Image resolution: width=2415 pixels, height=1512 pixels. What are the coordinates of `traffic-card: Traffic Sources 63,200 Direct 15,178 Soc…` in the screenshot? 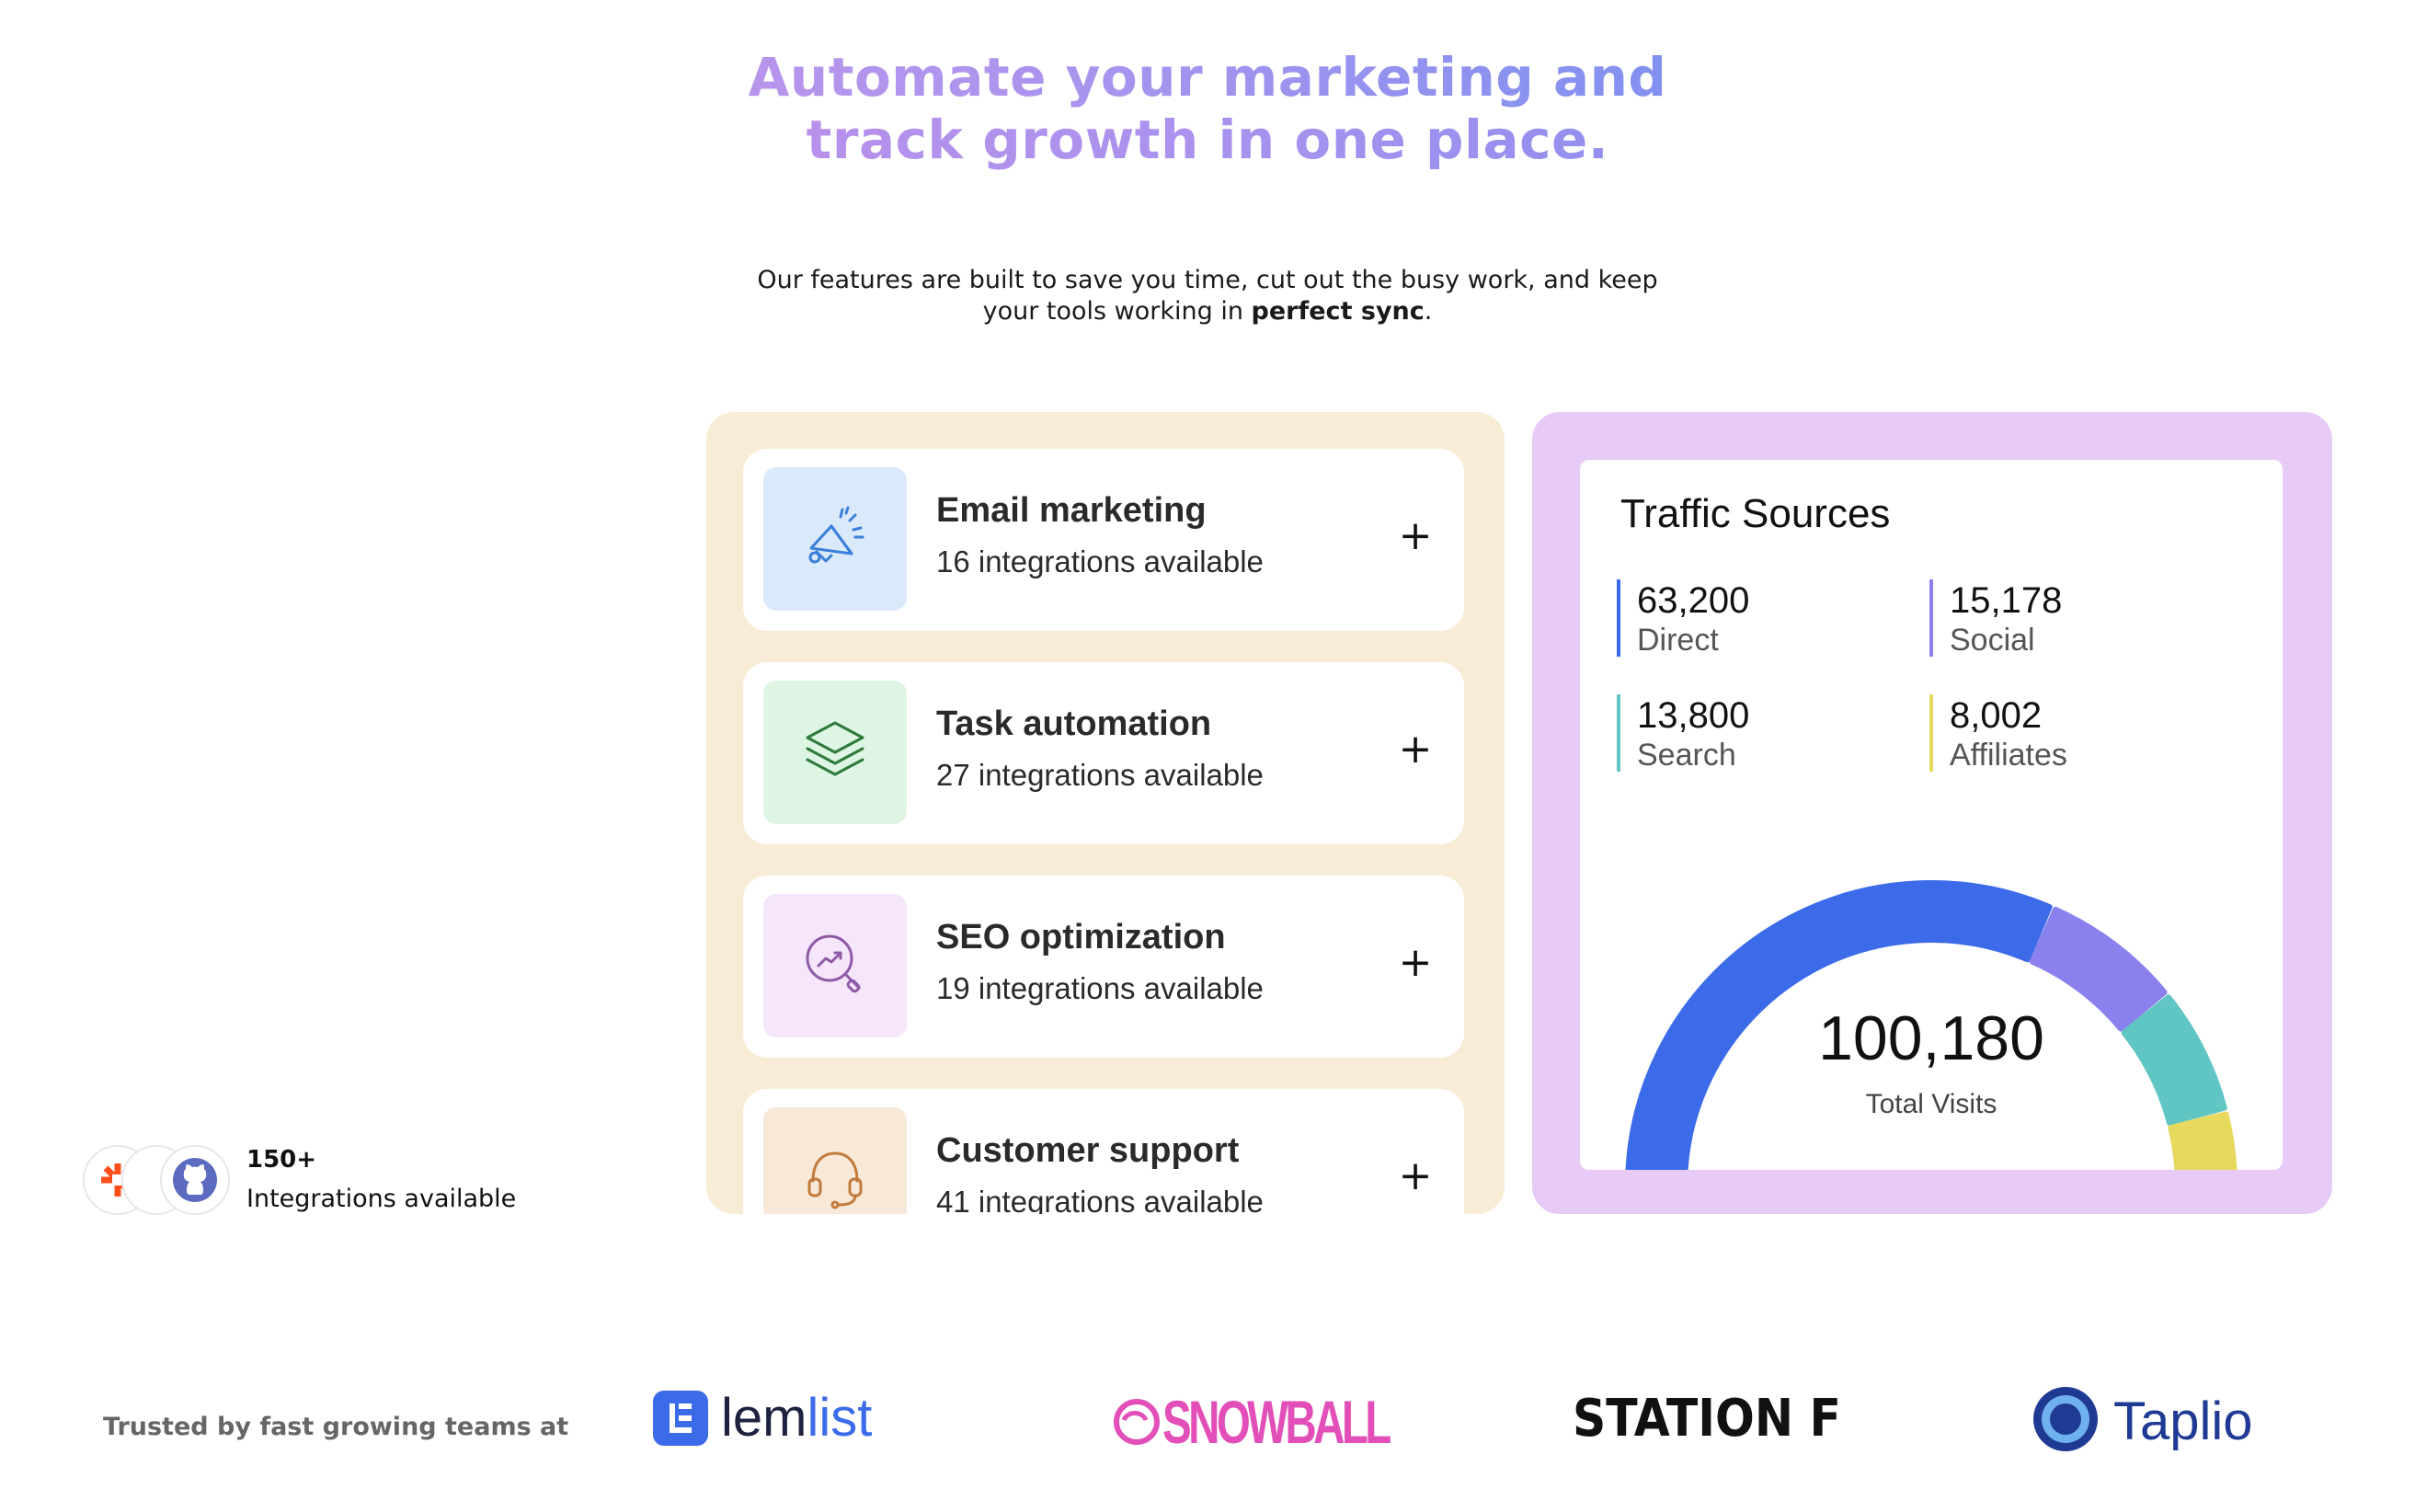 It's located at (1931, 815).